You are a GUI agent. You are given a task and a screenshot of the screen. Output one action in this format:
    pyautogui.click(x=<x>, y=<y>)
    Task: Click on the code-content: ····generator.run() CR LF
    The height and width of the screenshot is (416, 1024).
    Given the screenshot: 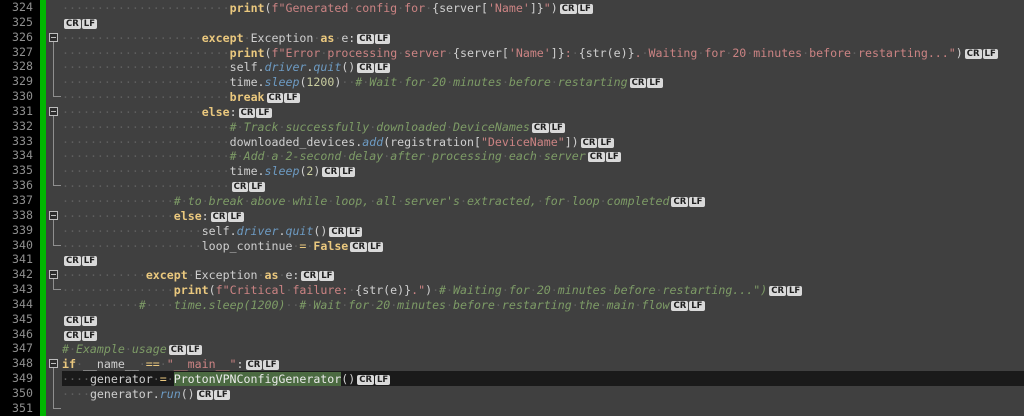 What is the action you would take?
    pyautogui.click(x=543, y=393)
    